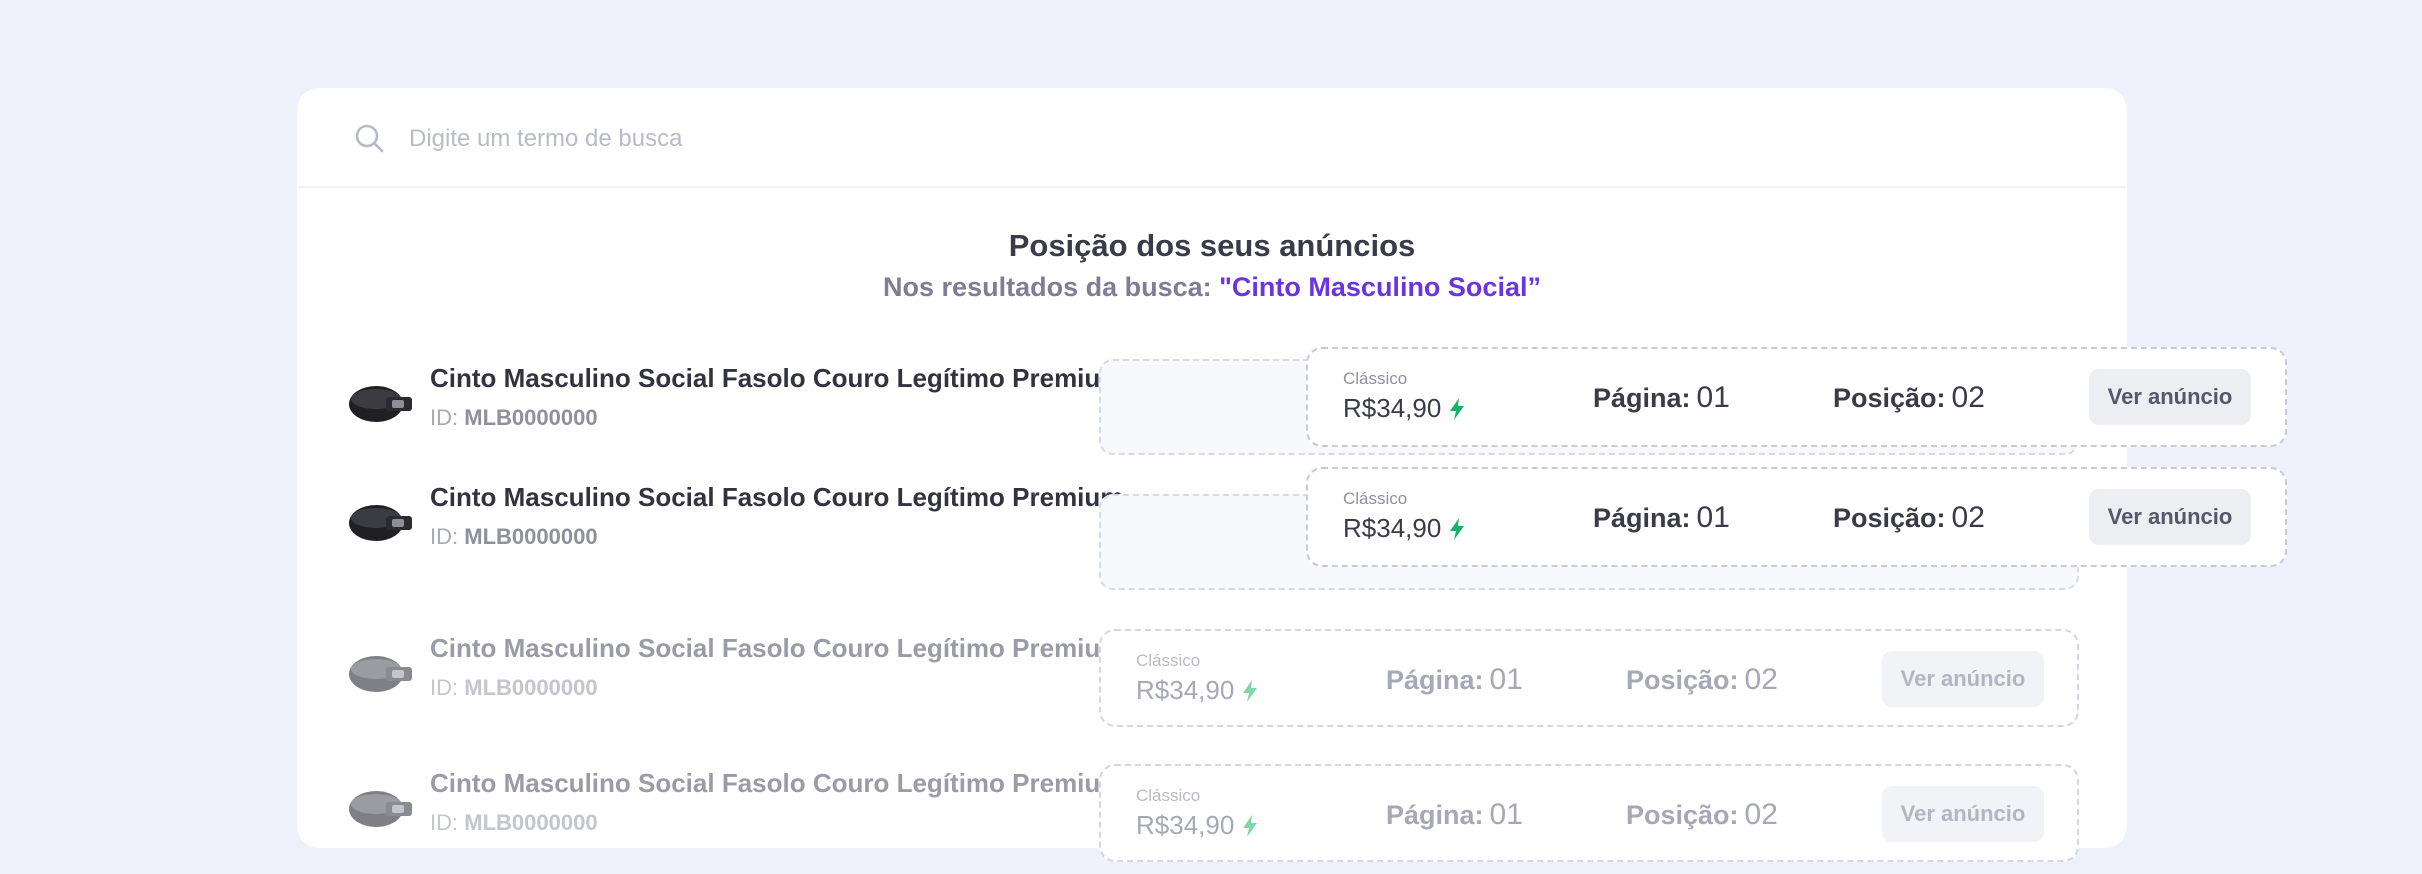 This screenshot has width=2422, height=874. Describe the element at coordinates (1051, 287) in the screenshot. I see `subtitle-prefix: Nos resultados da busca:` at that location.